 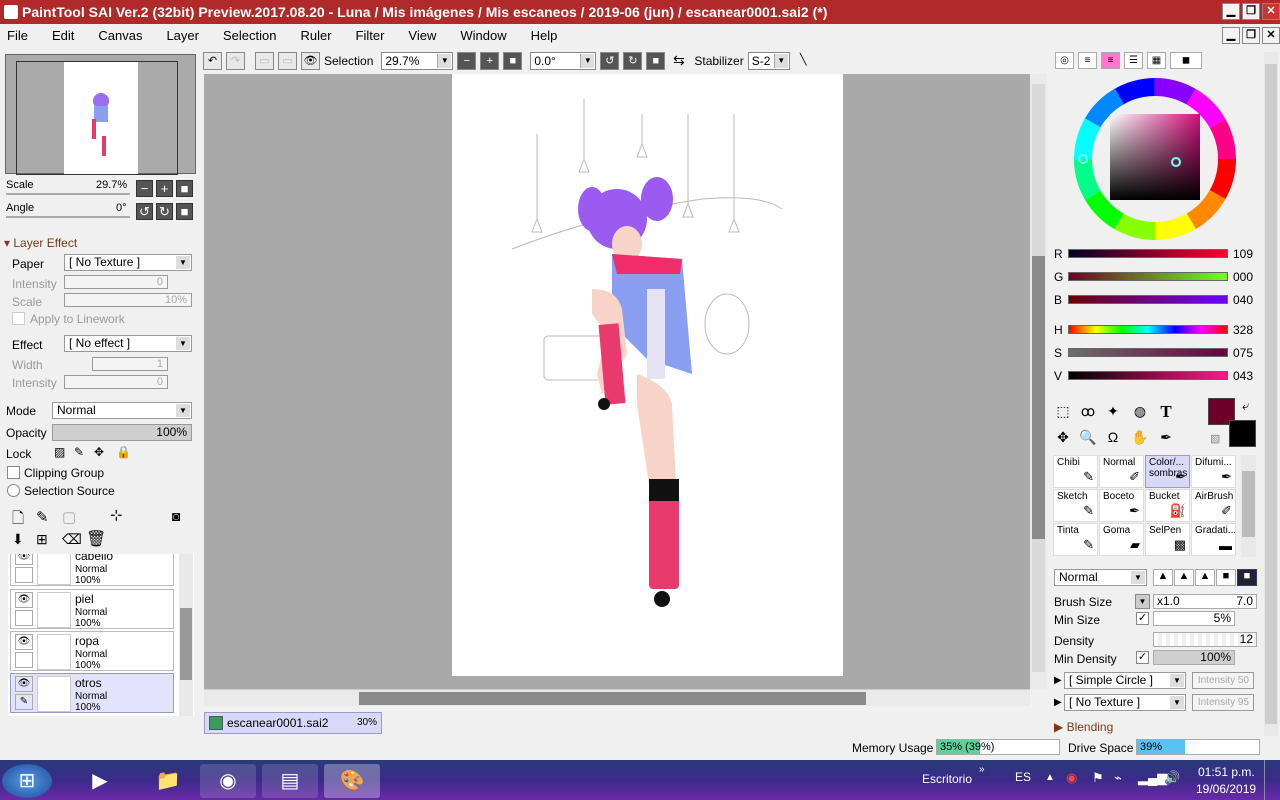 What do you see at coordinates (1148, 299) in the screenshot?
I see `b-slider` at bounding box center [1148, 299].